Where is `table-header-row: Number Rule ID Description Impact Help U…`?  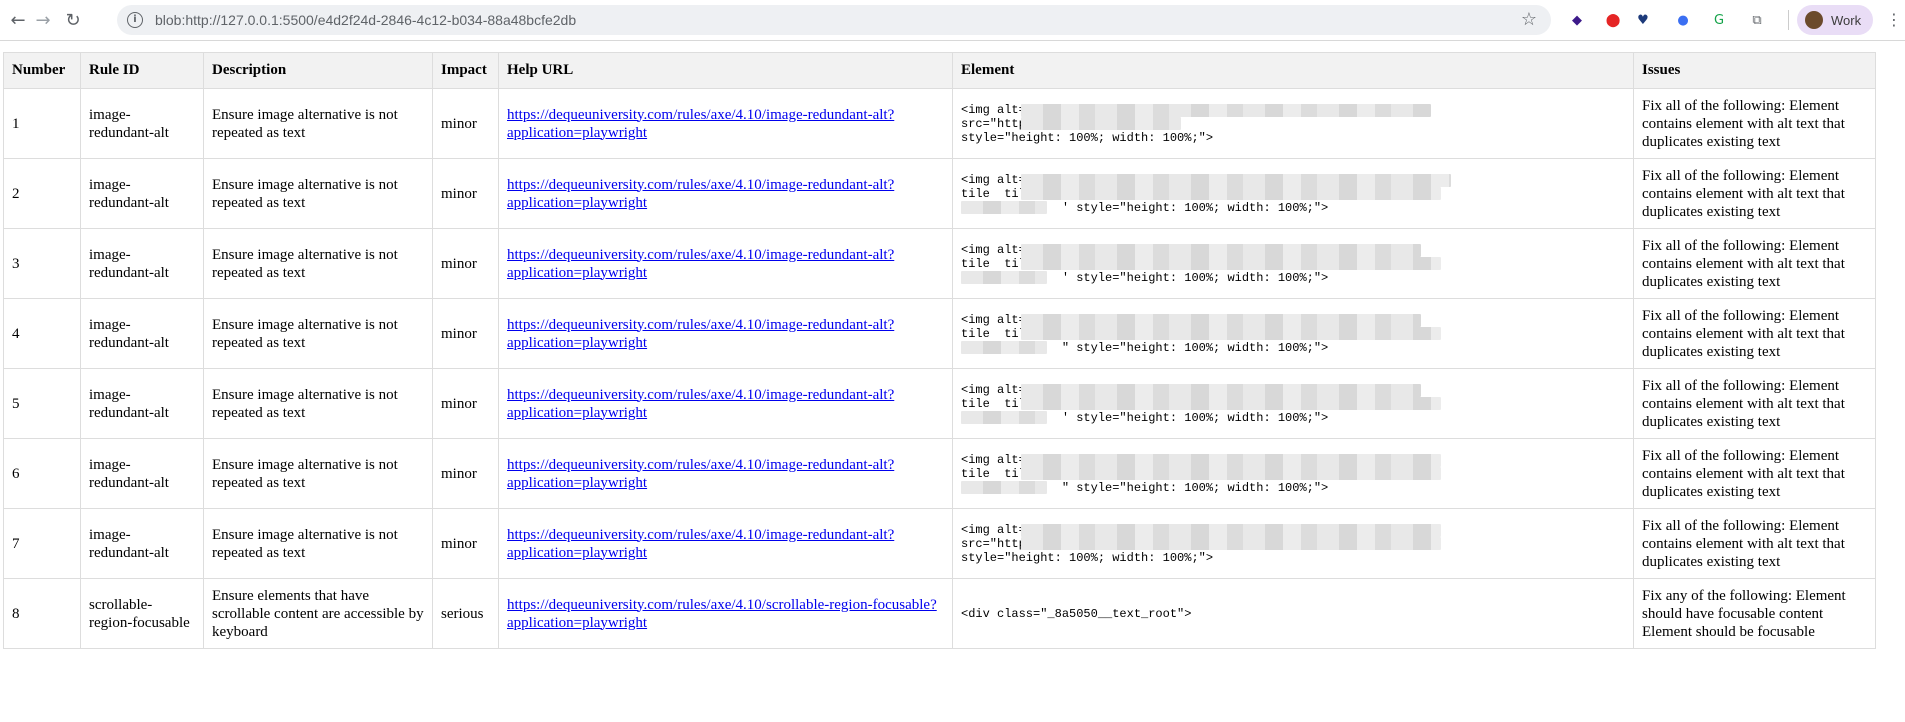 table-header-row: Number Rule ID Description Impact Help U… is located at coordinates (939, 70).